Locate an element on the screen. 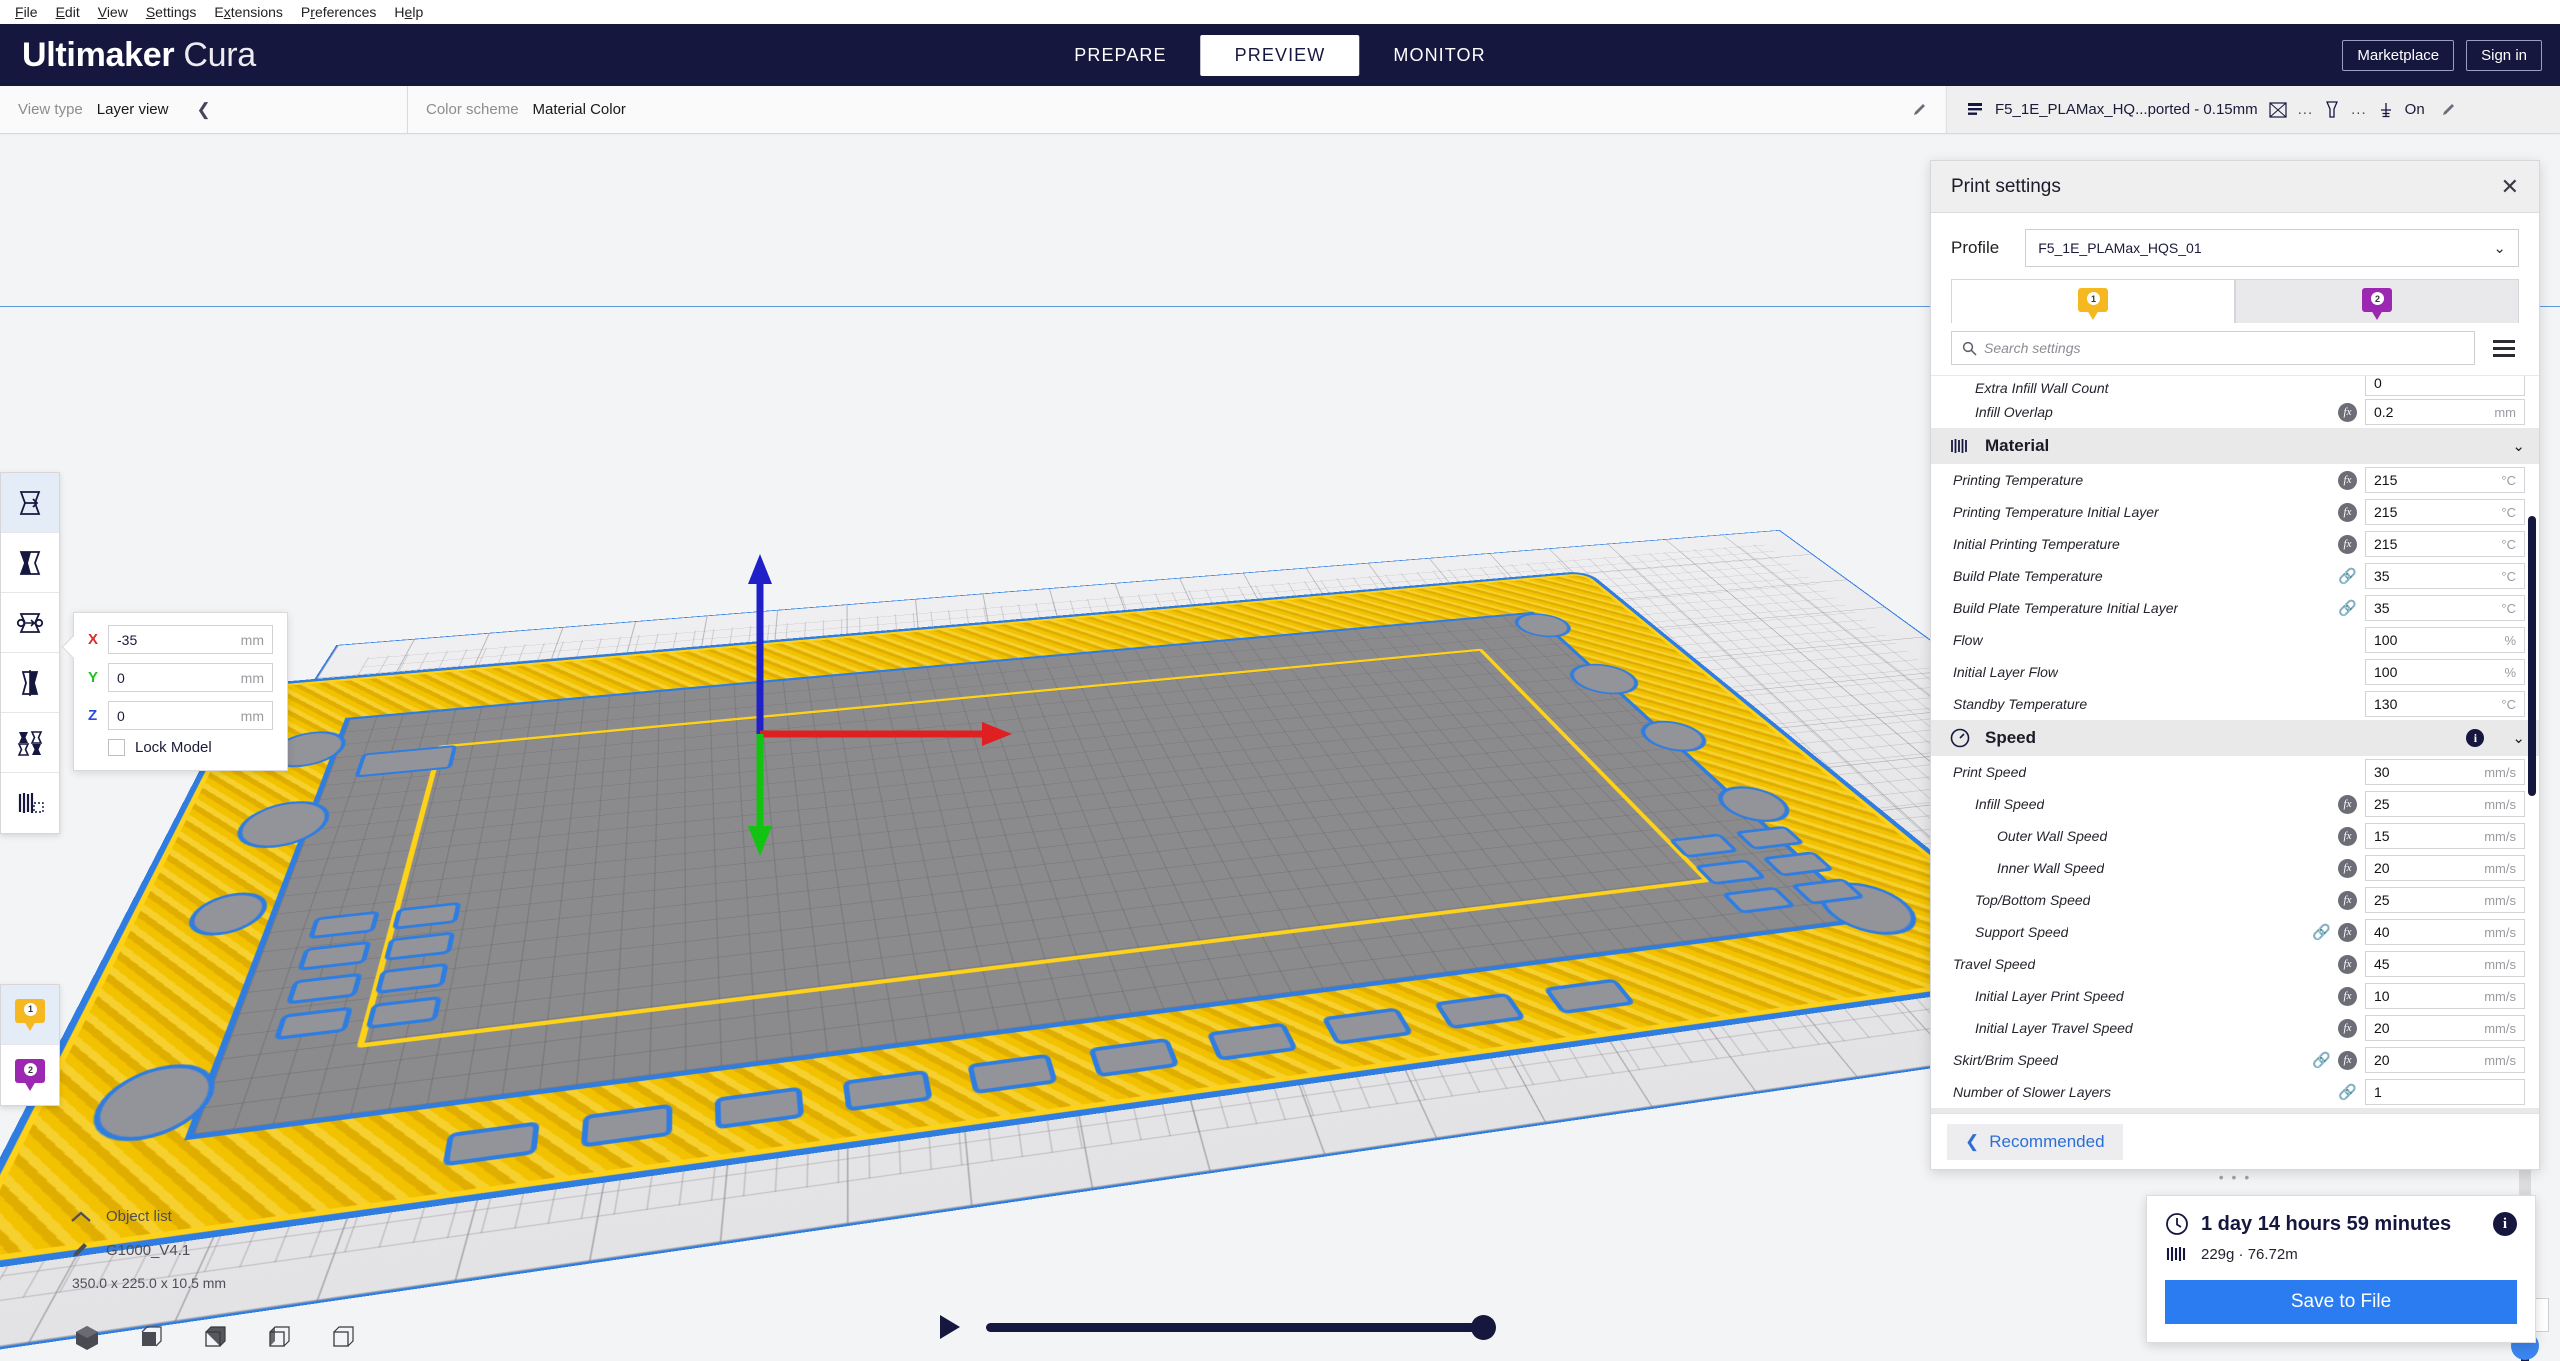  settings-scrollbar is located at coordinates (2532, 656).